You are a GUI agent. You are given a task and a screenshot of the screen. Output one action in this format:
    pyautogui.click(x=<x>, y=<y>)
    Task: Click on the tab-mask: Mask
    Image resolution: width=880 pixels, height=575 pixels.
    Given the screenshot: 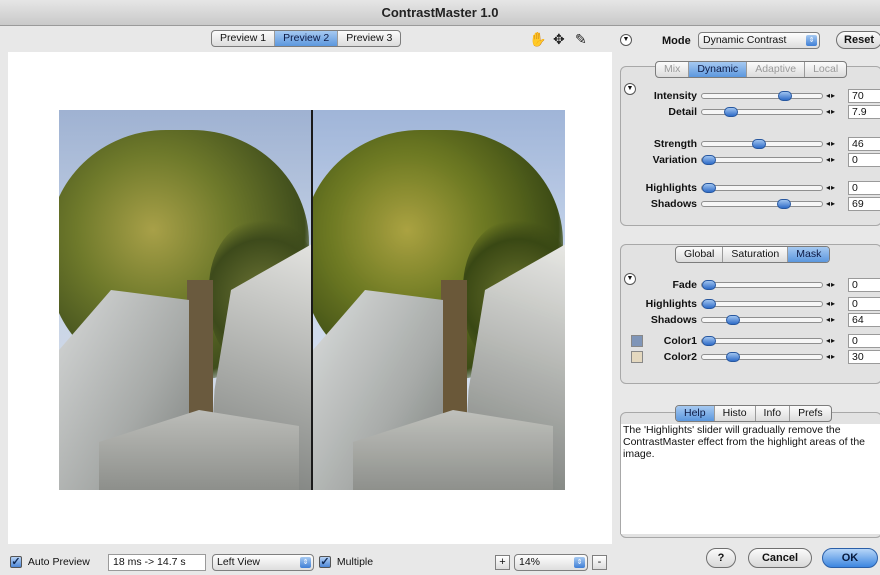 What is the action you would take?
    pyautogui.click(x=809, y=254)
    